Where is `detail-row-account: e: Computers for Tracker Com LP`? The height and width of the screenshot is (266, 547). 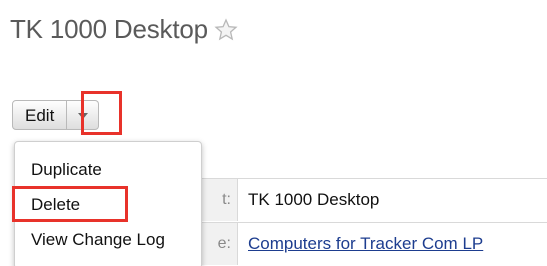 detail-row-account: e: Computers for Tracker Com LP is located at coordinates (373, 243).